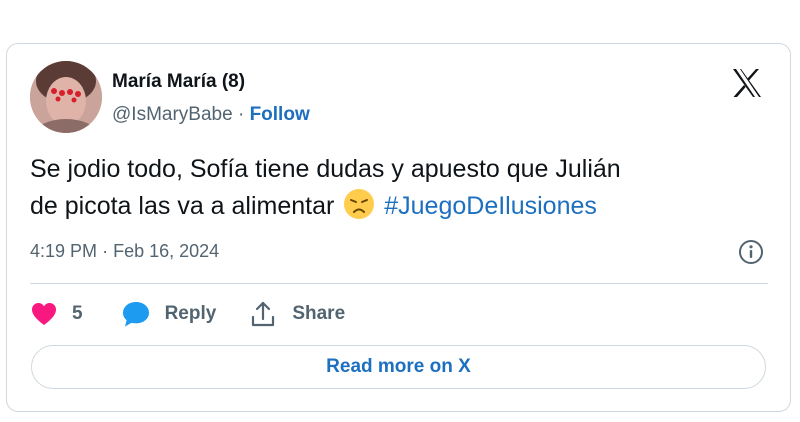  I want to click on tweet-time: 4:19 PM, so click(64, 251).